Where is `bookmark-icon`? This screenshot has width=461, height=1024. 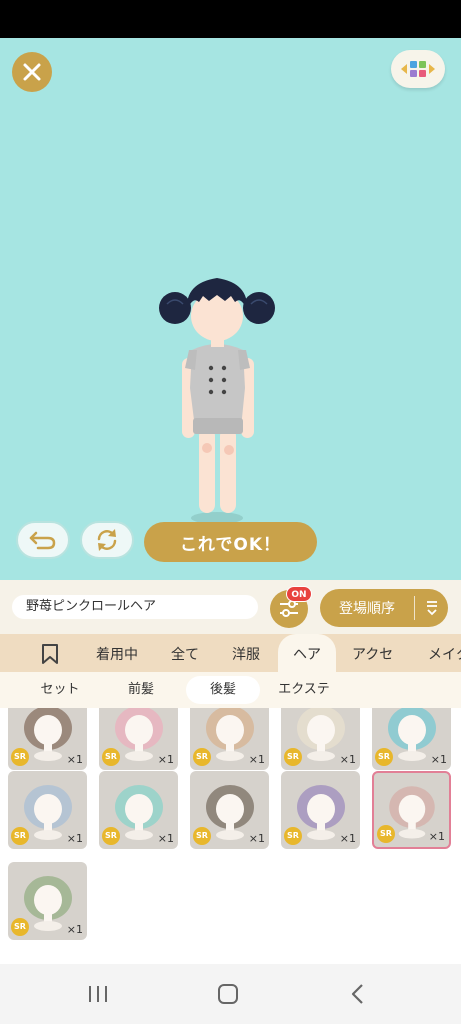
bookmark-icon is located at coordinates (50, 654).